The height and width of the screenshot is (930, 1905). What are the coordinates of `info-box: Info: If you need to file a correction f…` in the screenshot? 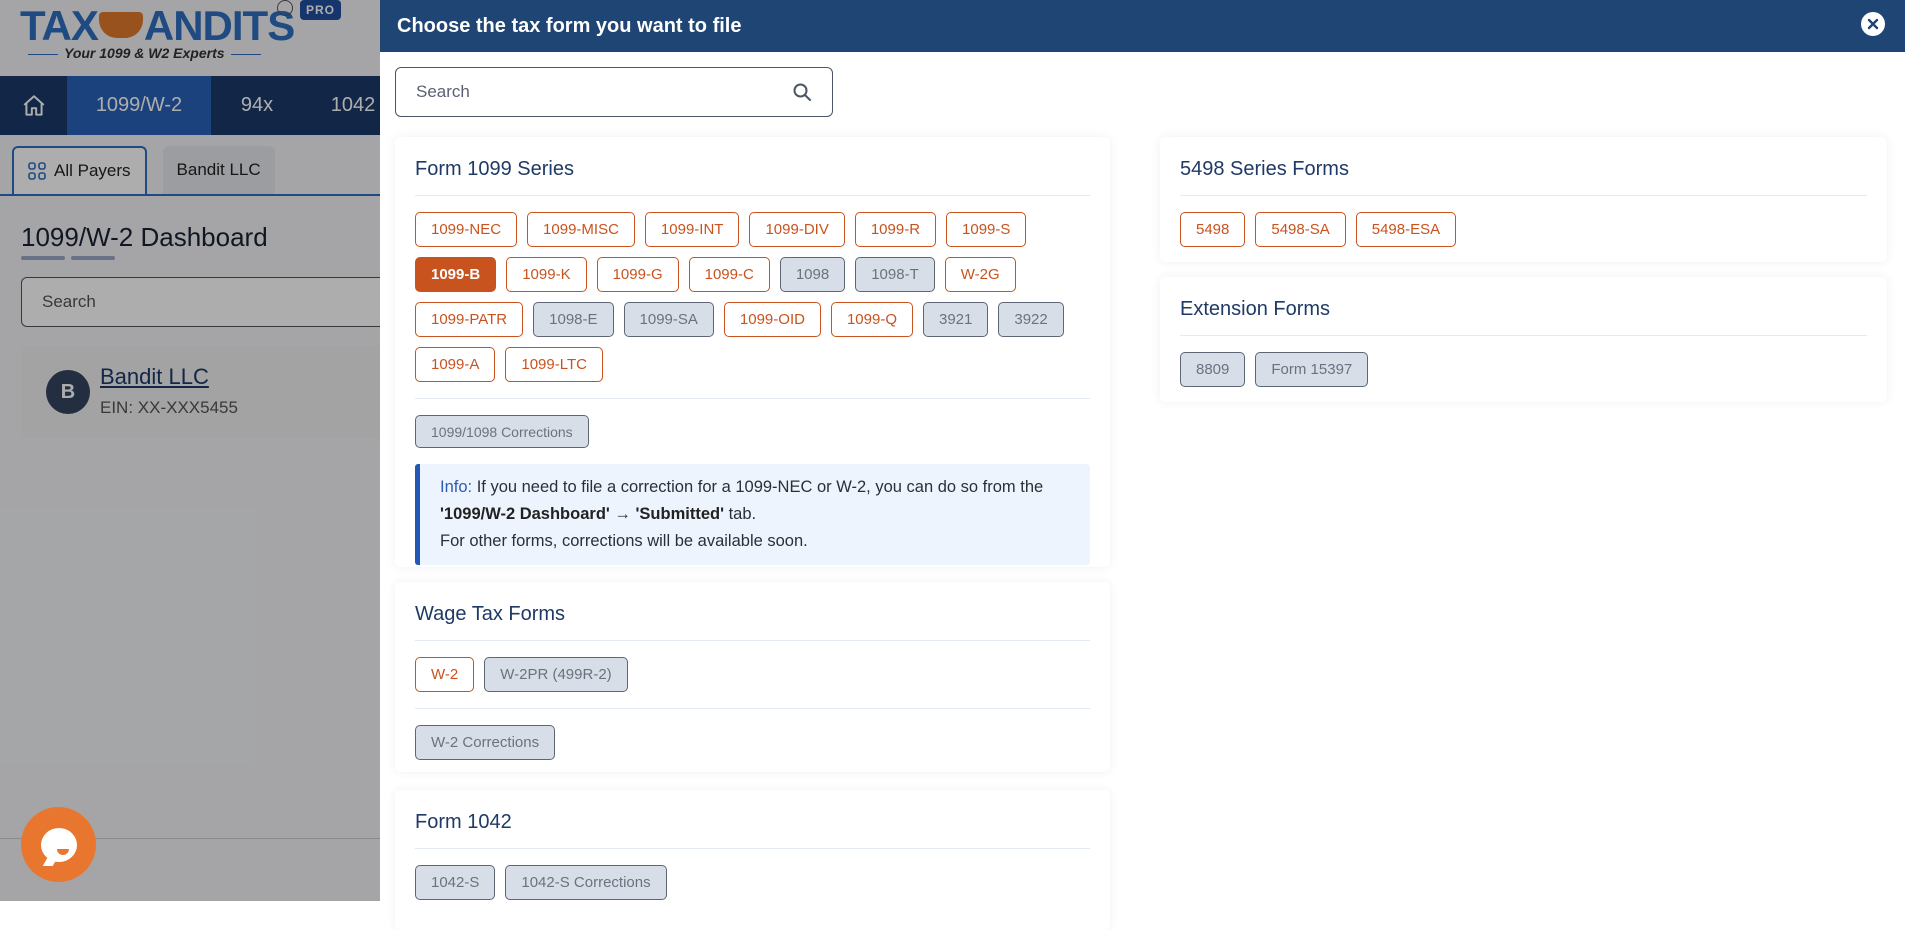 It's located at (752, 514).